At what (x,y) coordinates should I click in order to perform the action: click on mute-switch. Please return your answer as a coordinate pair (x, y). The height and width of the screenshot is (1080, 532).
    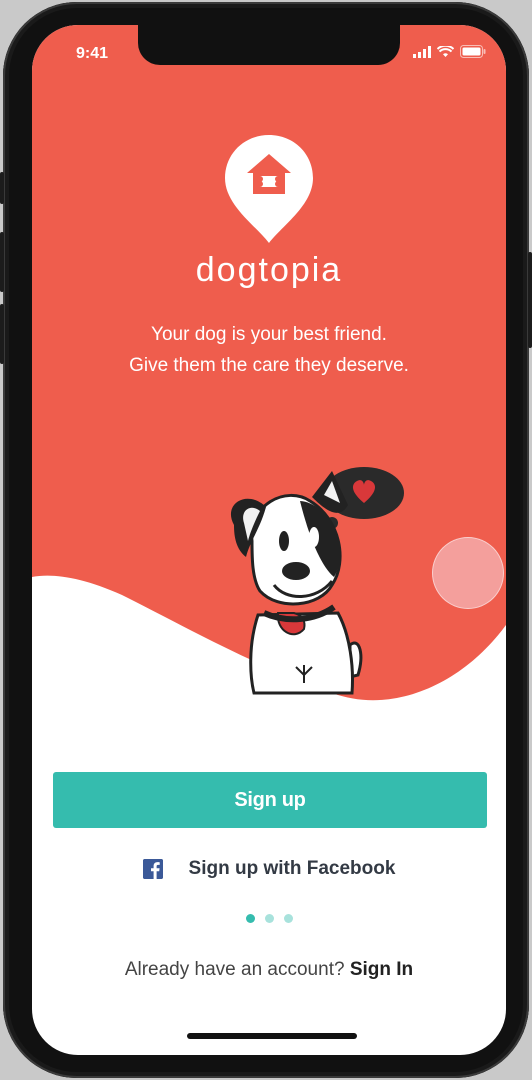
    Looking at the image, I should click on (2, 188).